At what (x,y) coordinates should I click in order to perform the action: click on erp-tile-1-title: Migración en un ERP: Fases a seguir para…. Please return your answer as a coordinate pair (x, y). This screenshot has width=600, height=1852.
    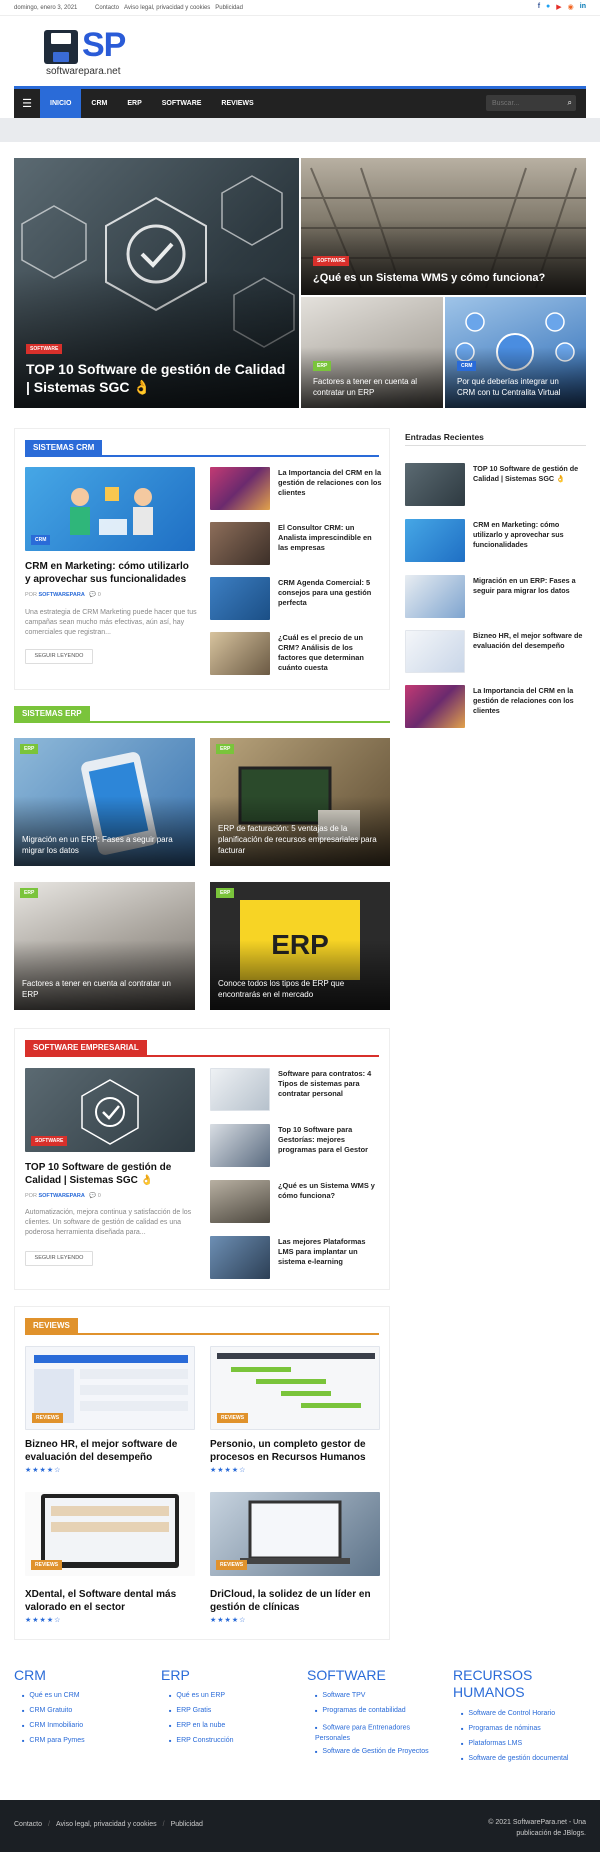
    Looking at the image, I should click on (103, 845).